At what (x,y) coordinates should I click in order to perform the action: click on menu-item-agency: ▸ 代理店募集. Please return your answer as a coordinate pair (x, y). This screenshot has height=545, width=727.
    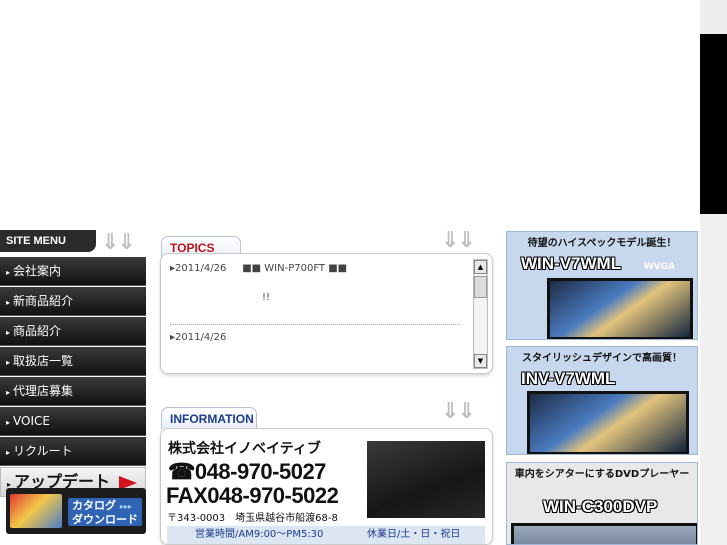
    Looking at the image, I should click on (73, 391).